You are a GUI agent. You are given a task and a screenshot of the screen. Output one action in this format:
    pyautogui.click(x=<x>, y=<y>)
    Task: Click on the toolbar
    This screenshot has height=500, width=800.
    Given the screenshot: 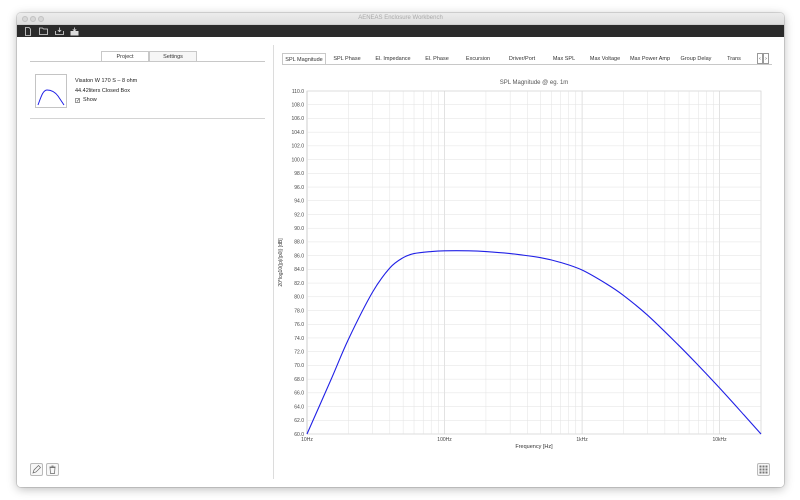 What is the action you would take?
    pyautogui.click(x=400, y=31)
    